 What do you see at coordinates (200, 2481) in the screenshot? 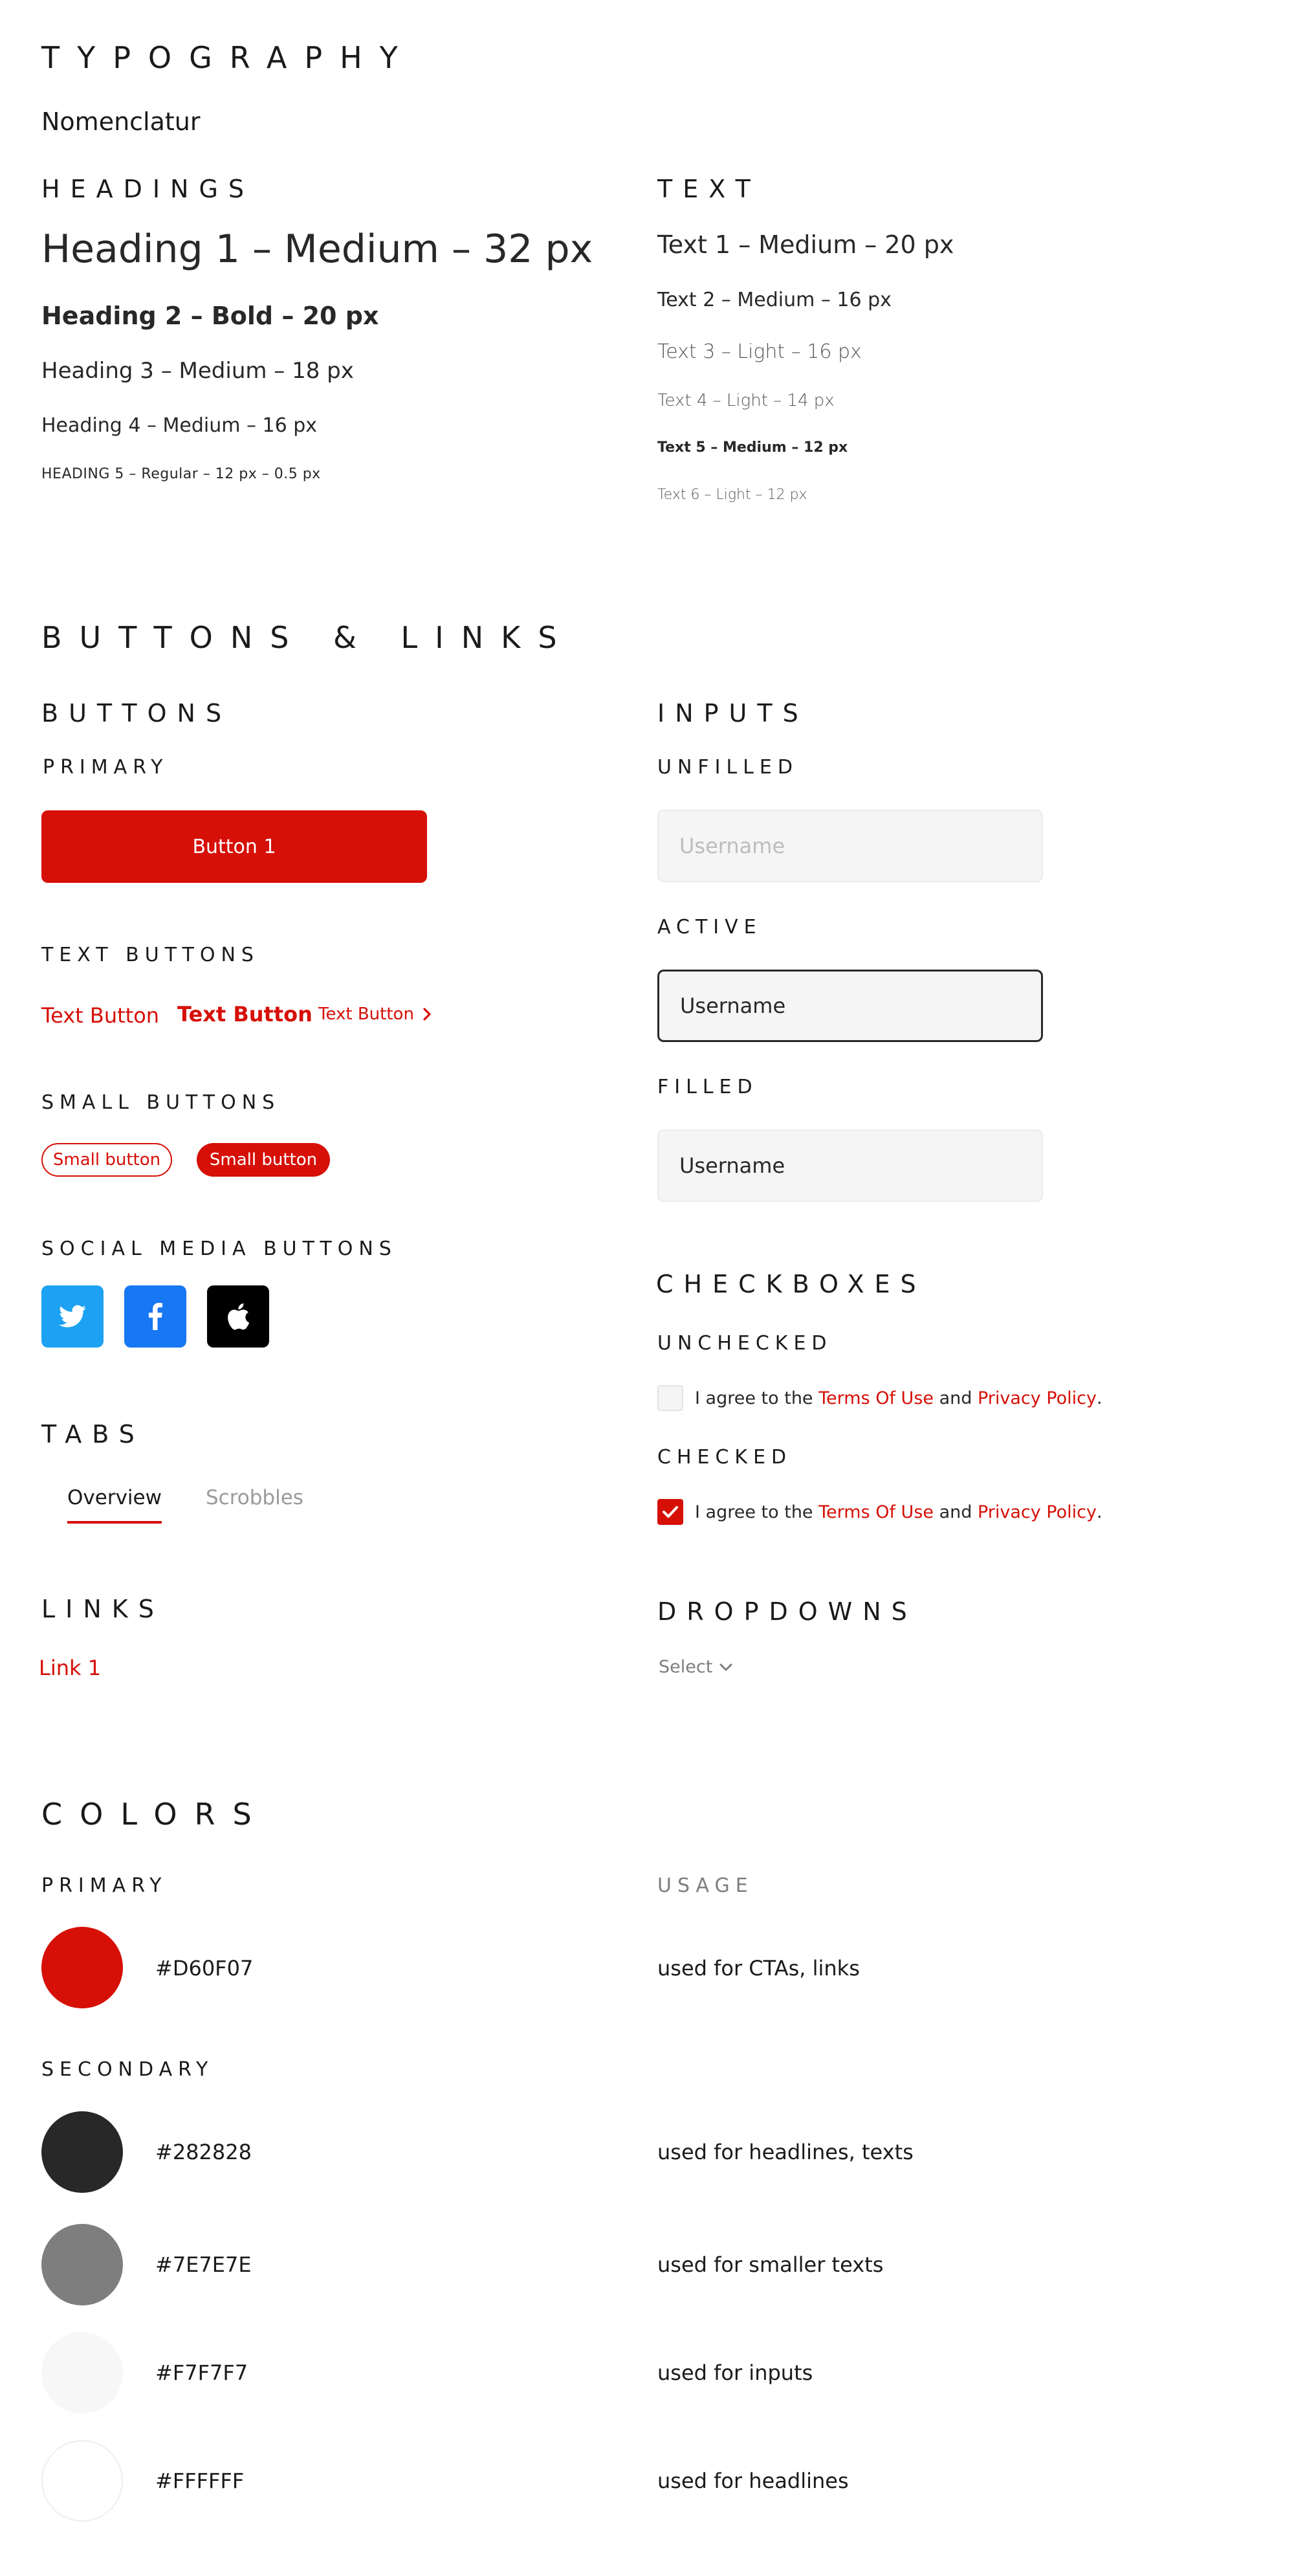
I see `color-hex-white: #FFFFFF` at bounding box center [200, 2481].